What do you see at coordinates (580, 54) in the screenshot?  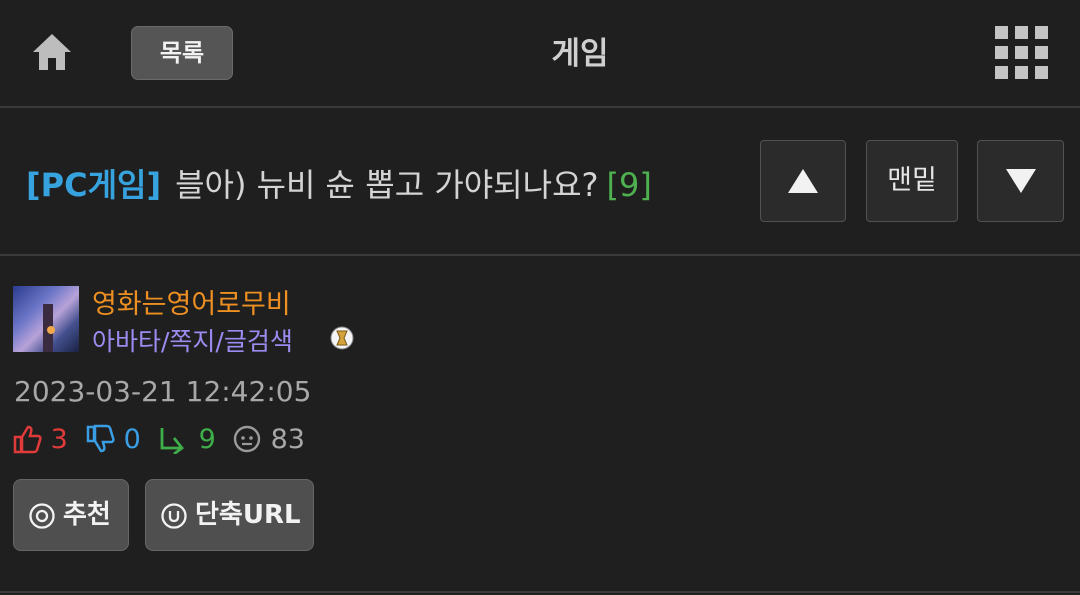 I see `page-title: 게임` at bounding box center [580, 54].